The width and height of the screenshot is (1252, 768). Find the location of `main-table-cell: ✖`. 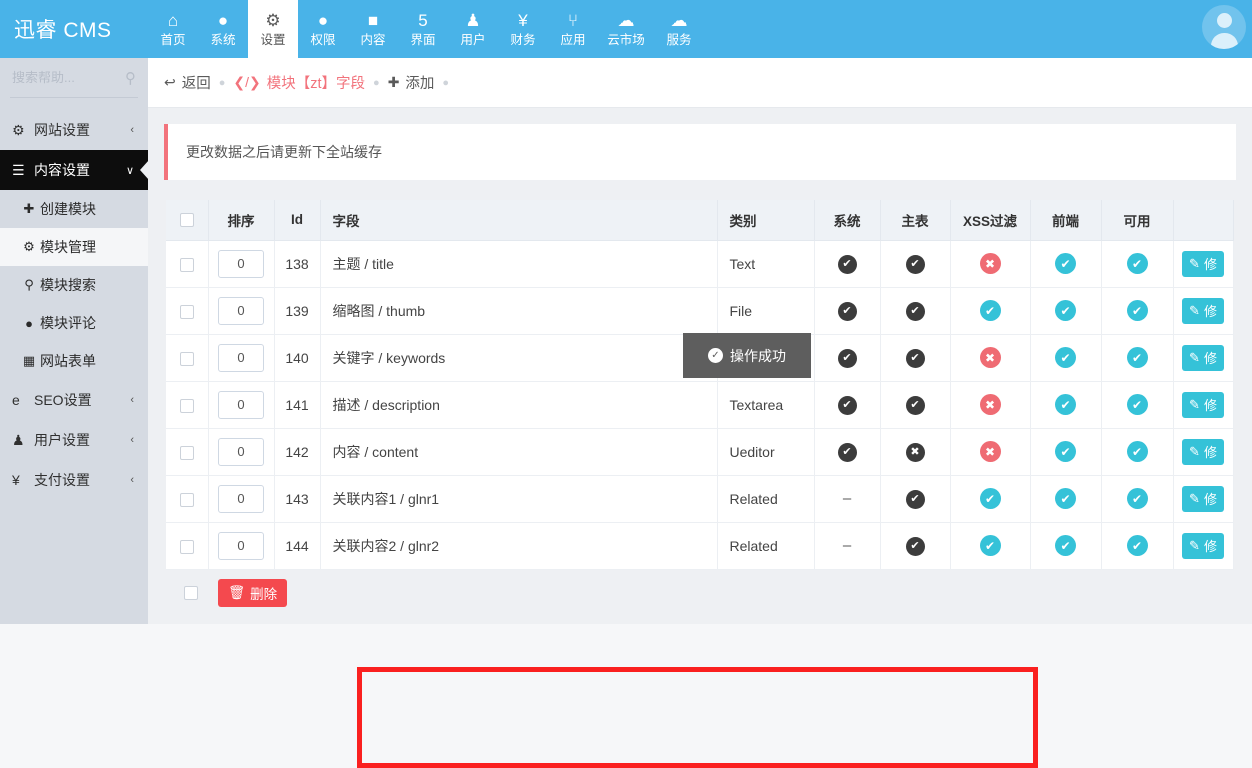

main-table-cell: ✖ is located at coordinates (915, 452).